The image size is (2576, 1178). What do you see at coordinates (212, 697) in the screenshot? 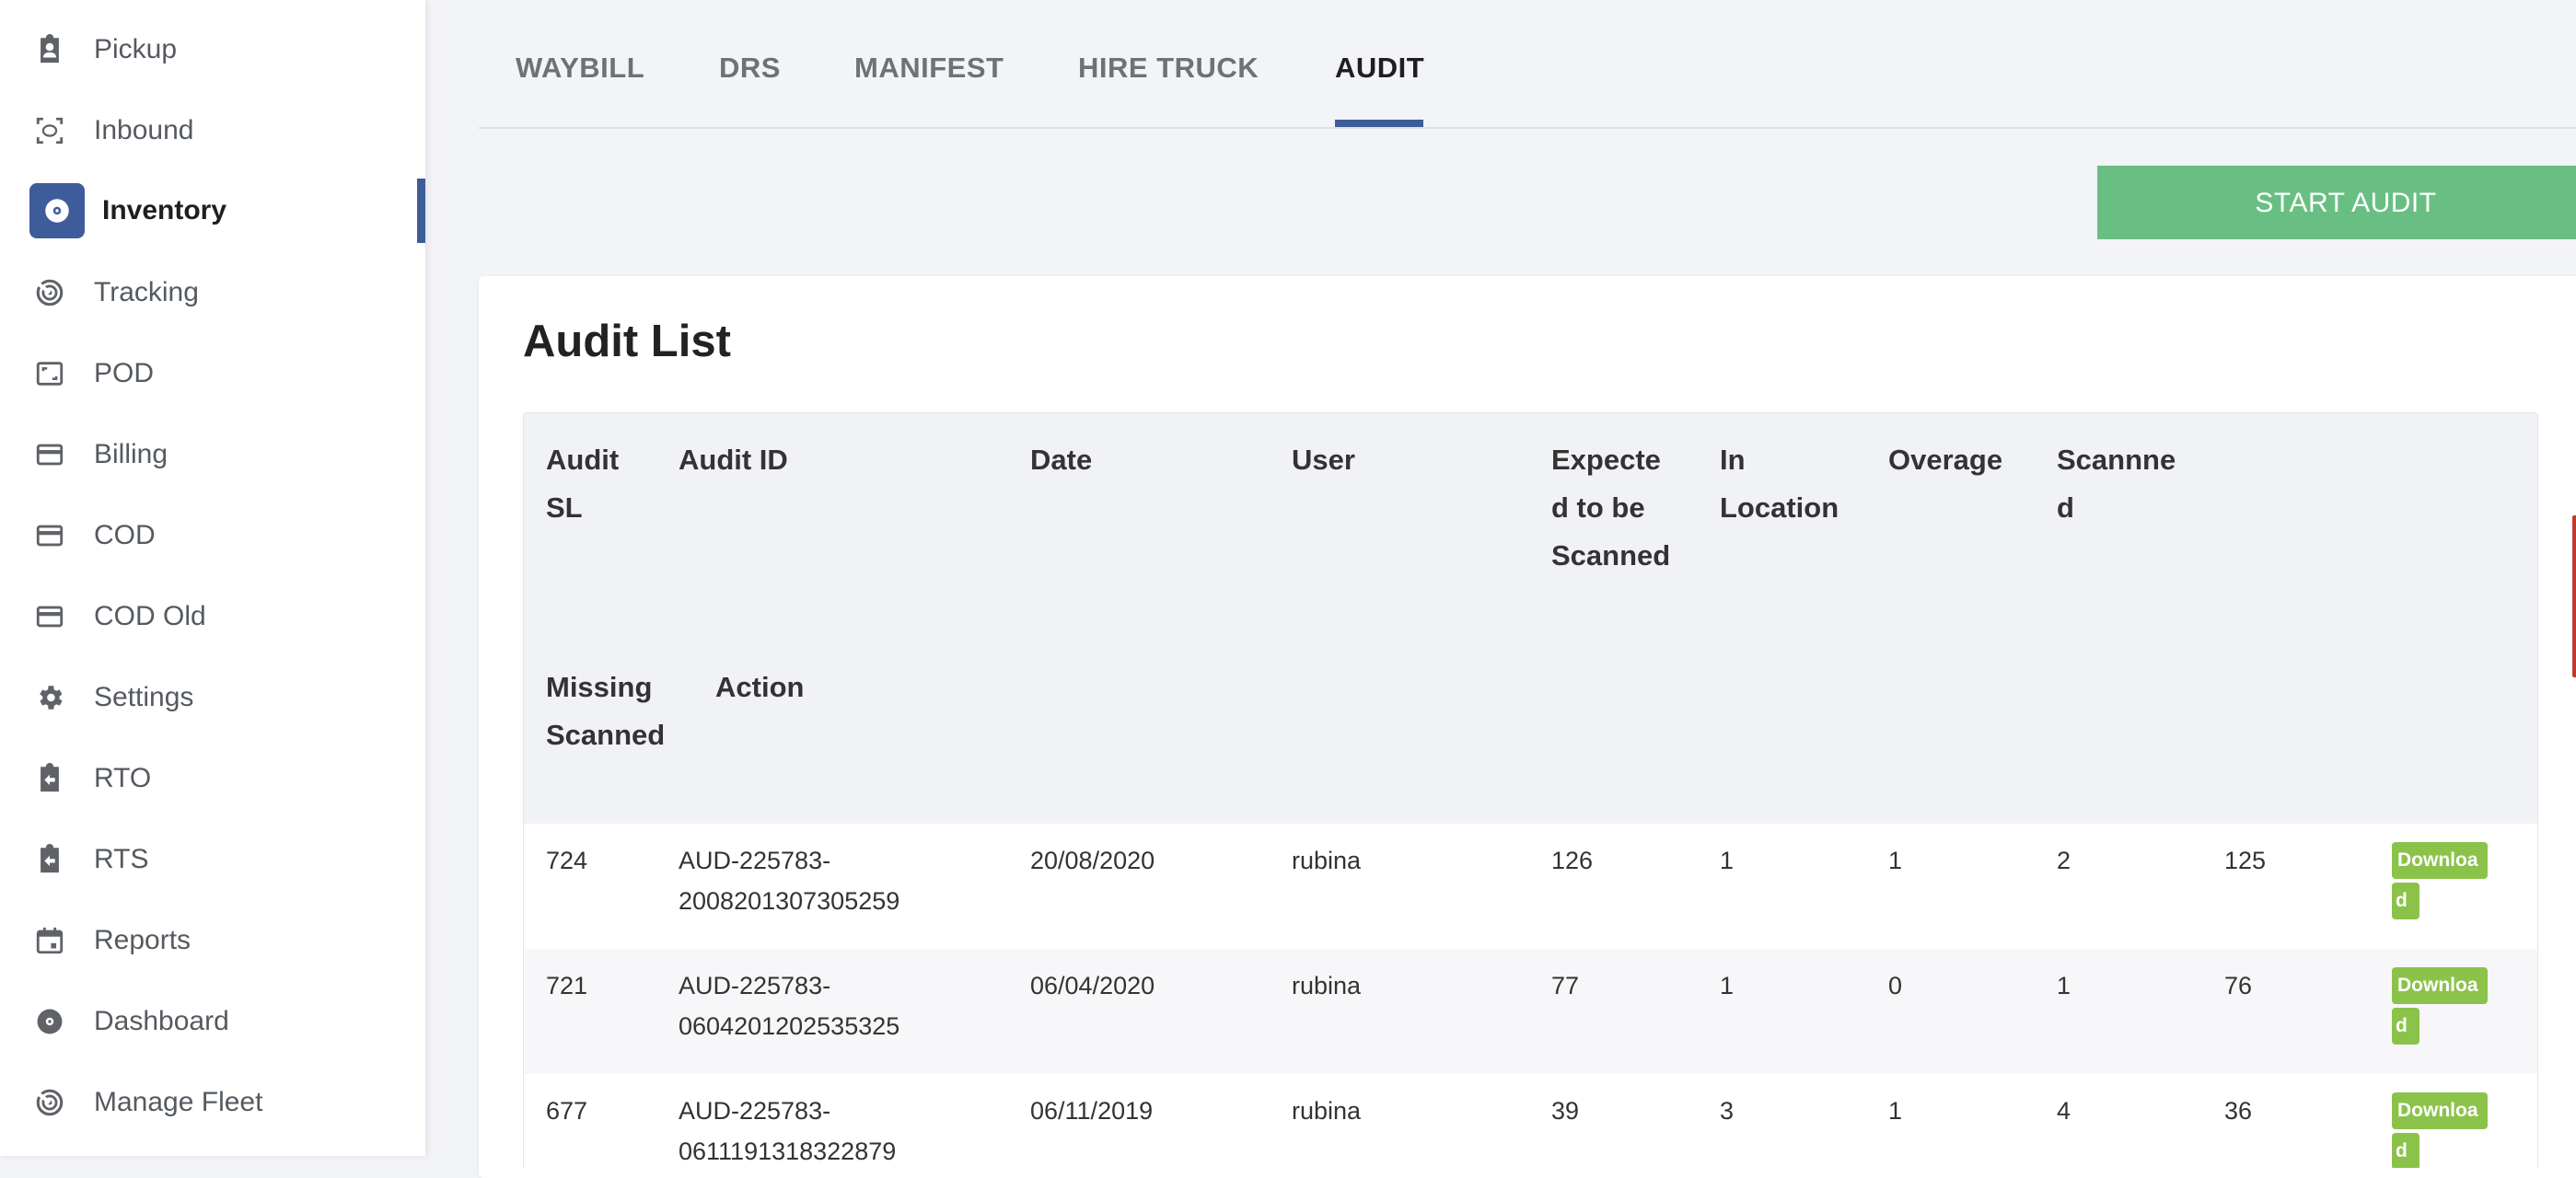
I see `sidebar-item-settings: Settings` at bounding box center [212, 697].